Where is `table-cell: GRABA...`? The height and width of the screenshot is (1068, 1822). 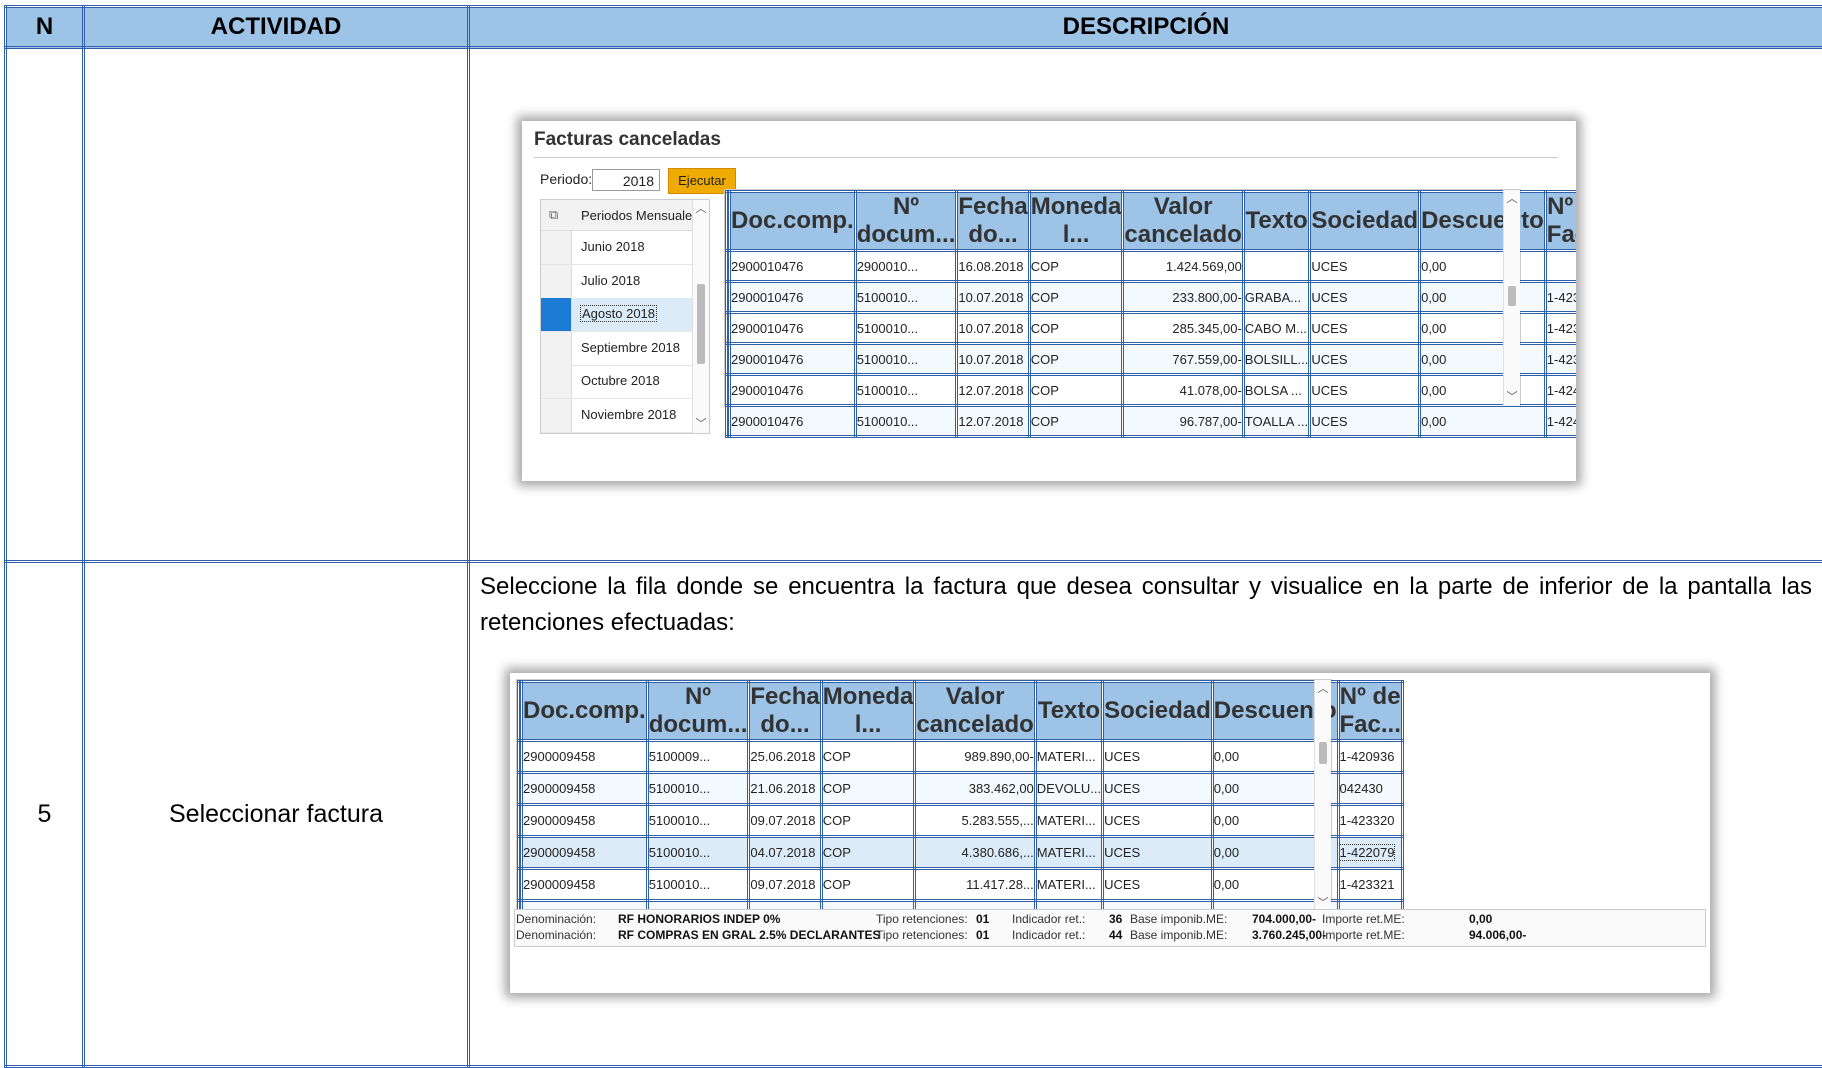 table-cell: GRABA... is located at coordinates (1276, 297).